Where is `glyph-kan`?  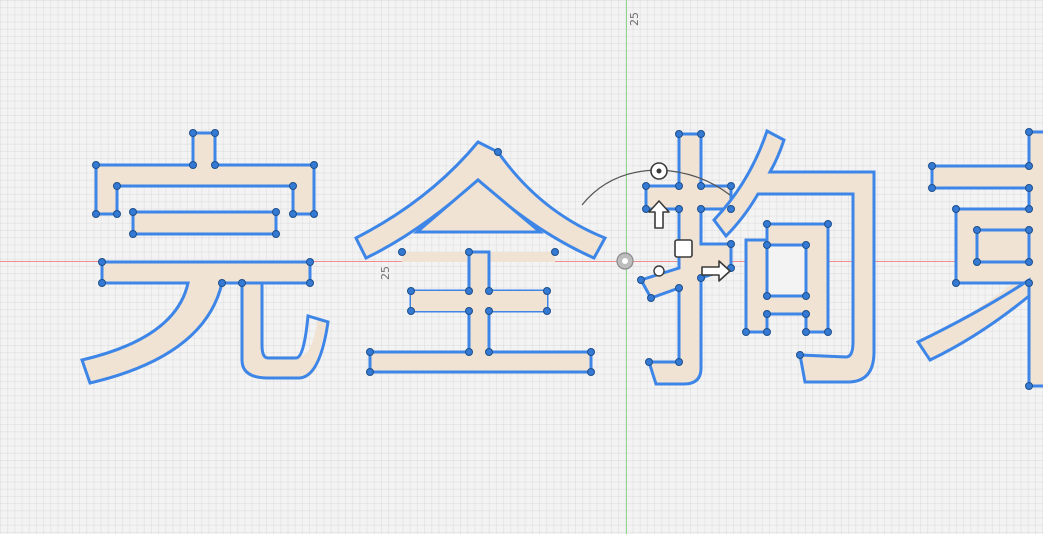
glyph-kan is located at coordinates (205, 257).